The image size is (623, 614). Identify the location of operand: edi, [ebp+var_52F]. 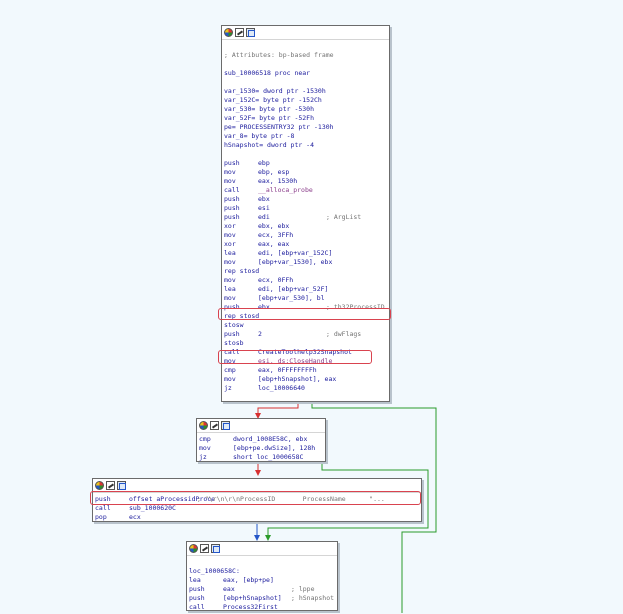
(293, 289).